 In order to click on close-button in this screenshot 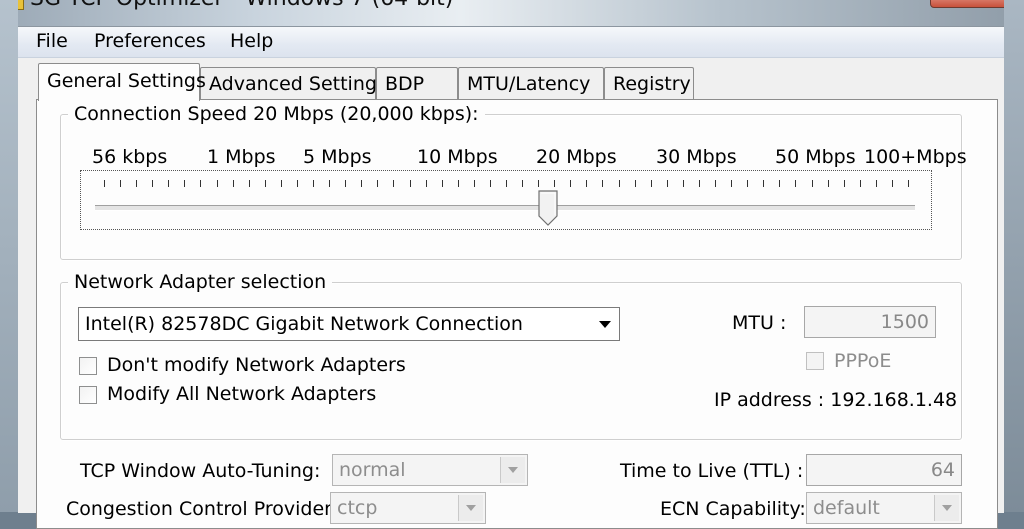, I will do `click(971, 4)`.